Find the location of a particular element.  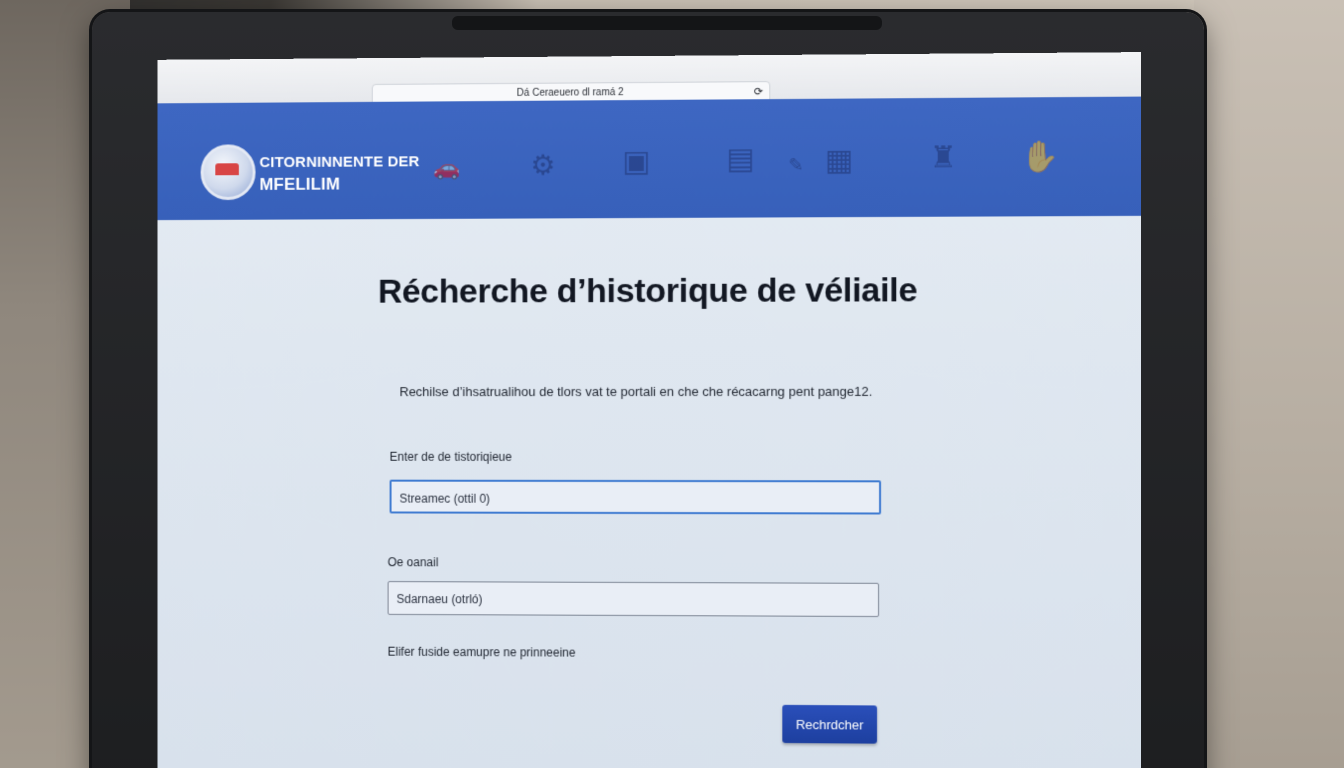

car-icon: 🚗 is located at coordinates (446, 168).